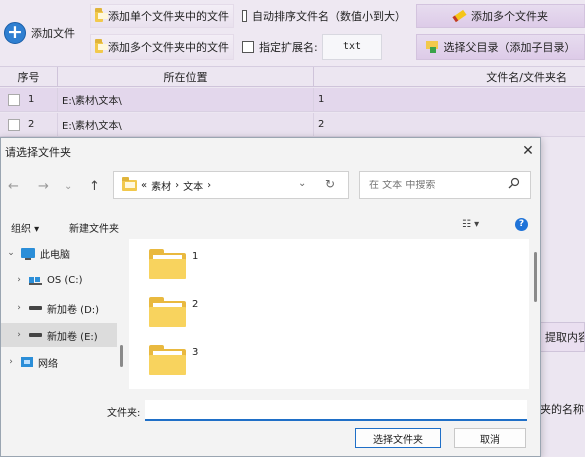 This screenshot has height=457, width=585. Describe the element at coordinates (73, 310) in the screenshot. I see `nav-item-label: 新加卷 (D:)` at that location.